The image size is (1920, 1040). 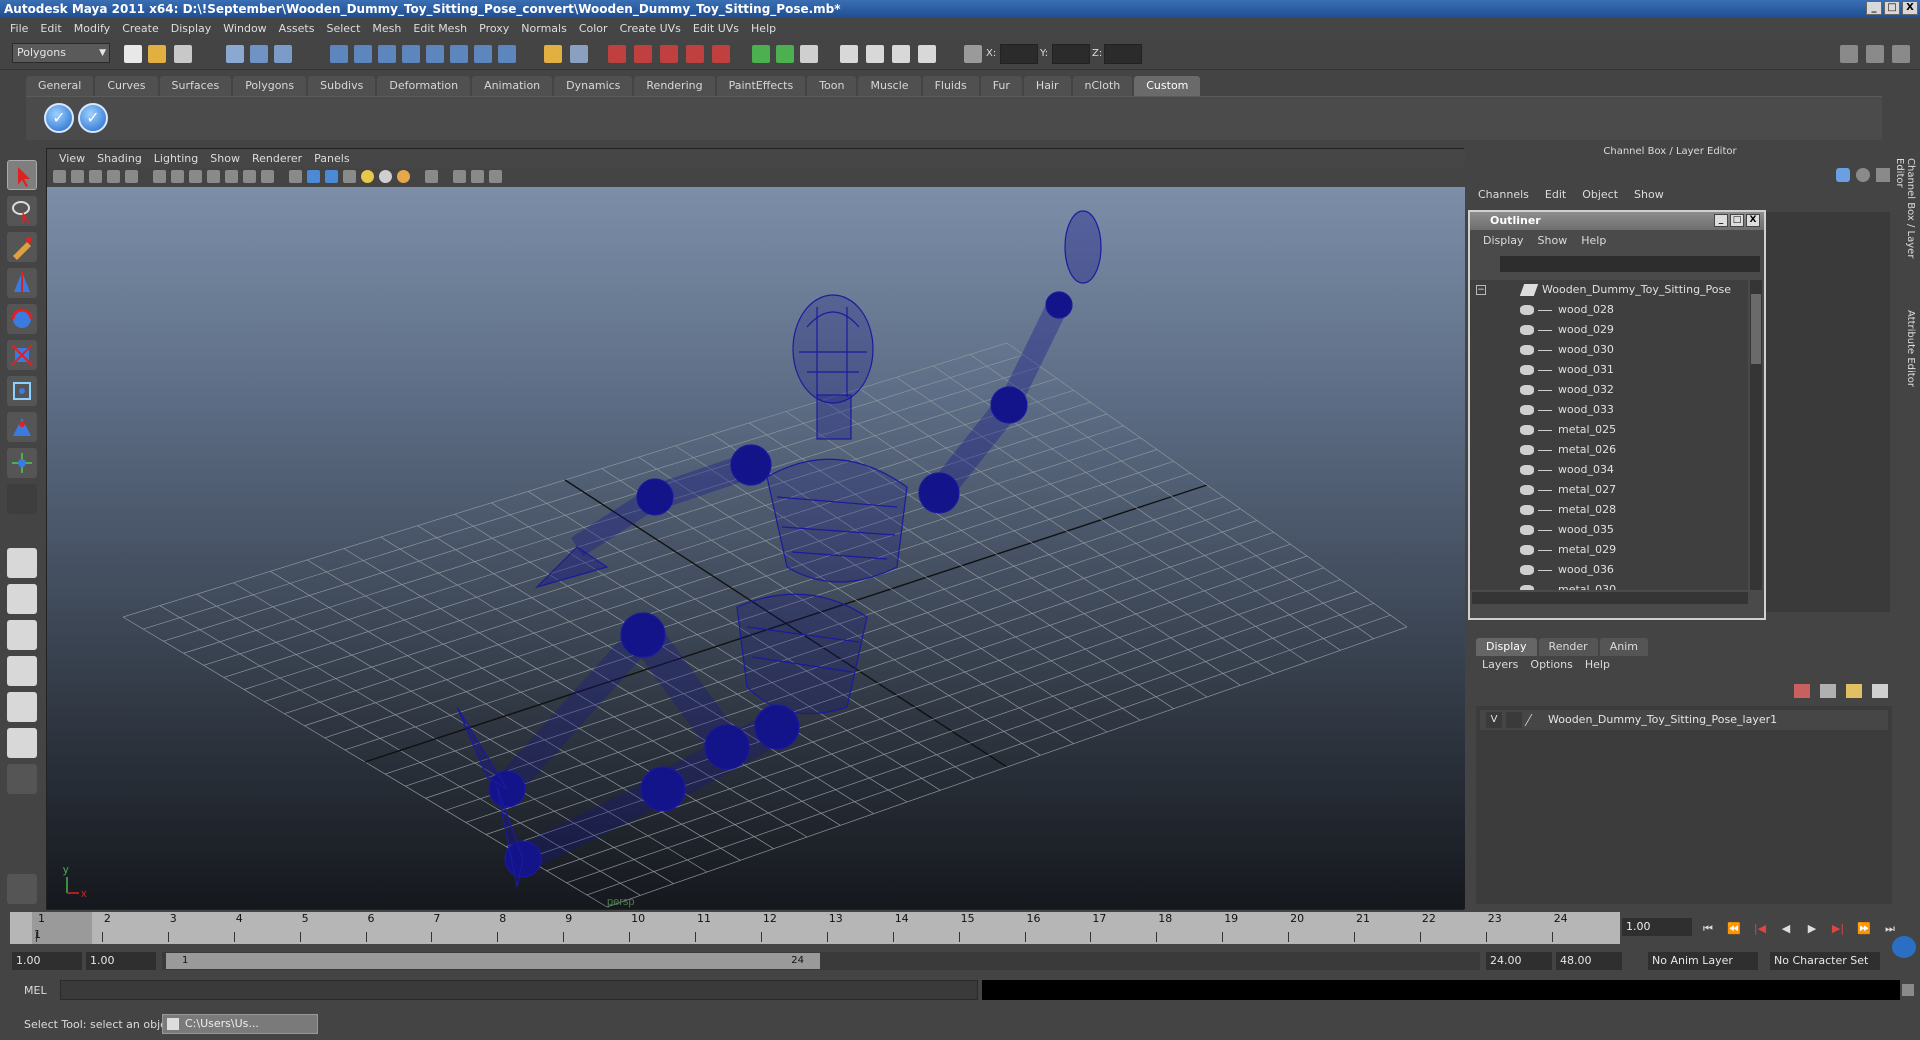 What do you see at coordinates (270, 86) in the screenshot?
I see `shelf-tab-polygons: Polygons` at bounding box center [270, 86].